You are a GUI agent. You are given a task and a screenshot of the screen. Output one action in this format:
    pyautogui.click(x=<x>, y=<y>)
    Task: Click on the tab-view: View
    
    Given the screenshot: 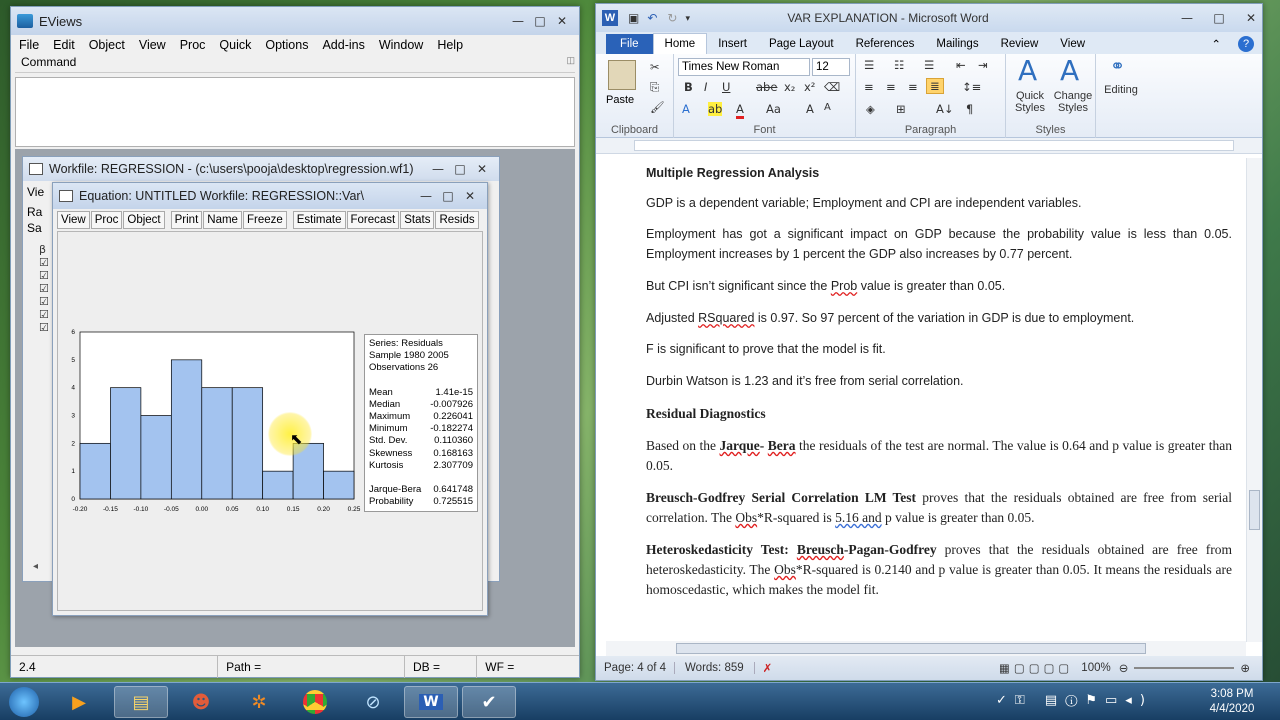 What is the action you would take?
    pyautogui.click(x=1072, y=44)
    